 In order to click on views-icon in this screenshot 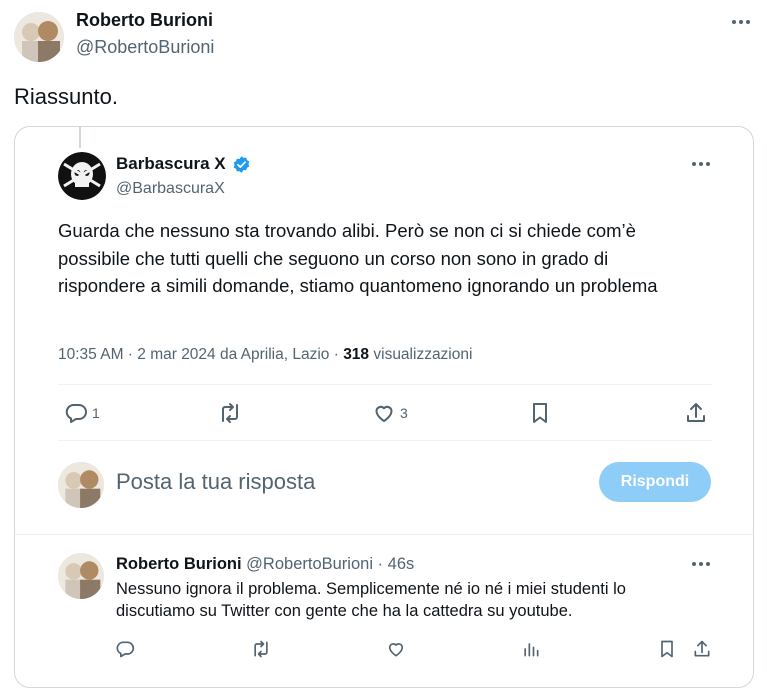, I will do `click(531, 650)`.